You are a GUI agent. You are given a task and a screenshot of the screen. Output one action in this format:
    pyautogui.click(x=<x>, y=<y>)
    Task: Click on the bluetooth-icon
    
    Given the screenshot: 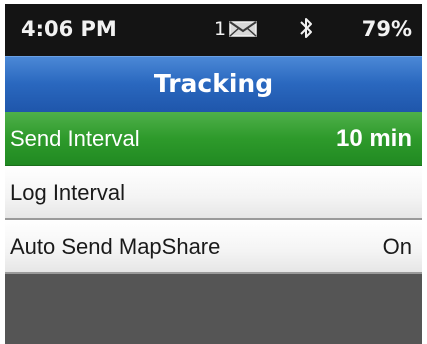 What is the action you would take?
    pyautogui.click(x=306, y=28)
    